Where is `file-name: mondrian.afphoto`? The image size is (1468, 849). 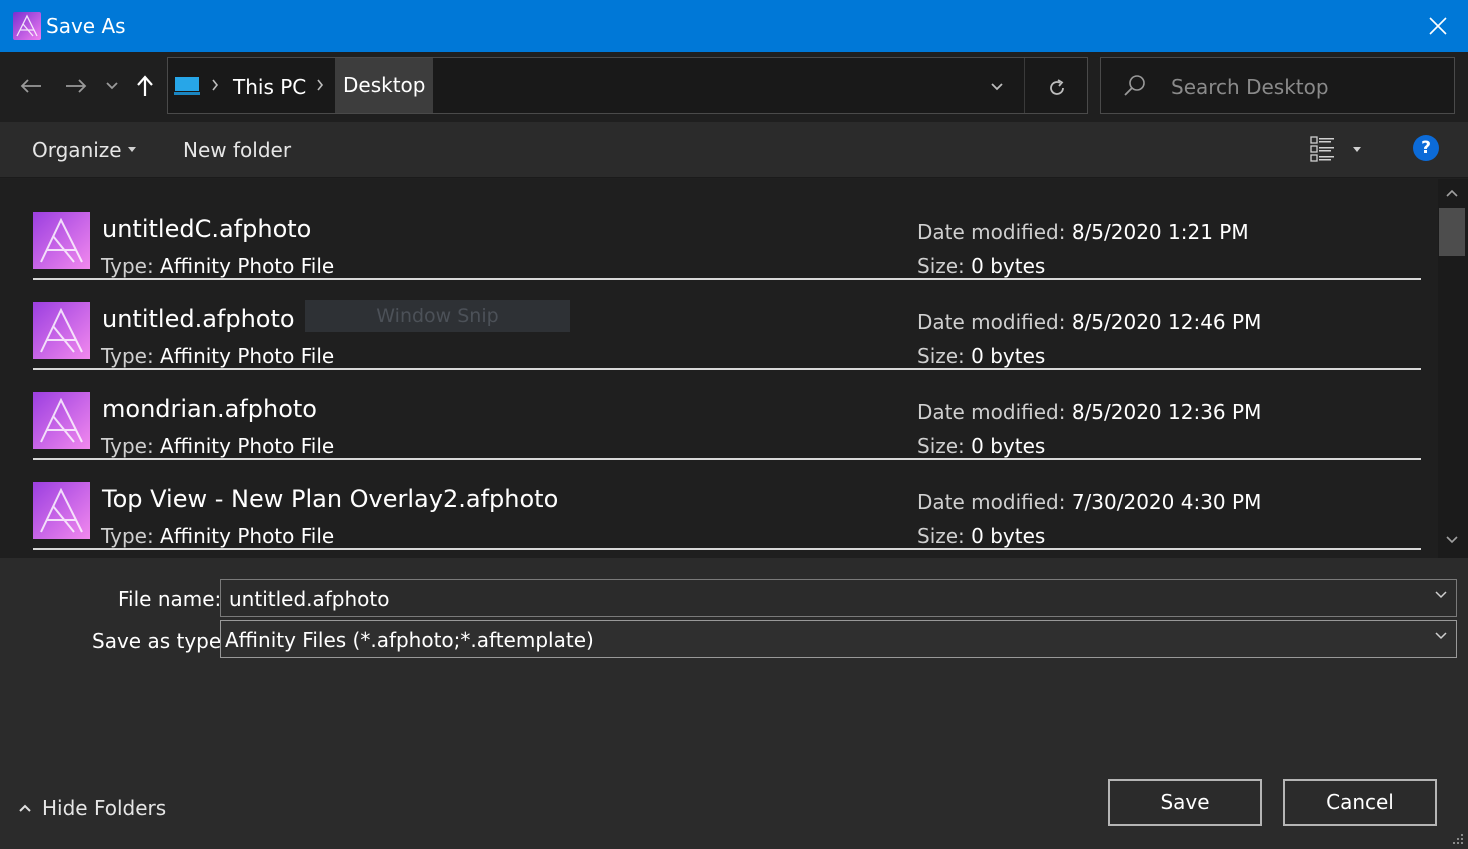 file-name: mondrian.afphoto is located at coordinates (209, 409).